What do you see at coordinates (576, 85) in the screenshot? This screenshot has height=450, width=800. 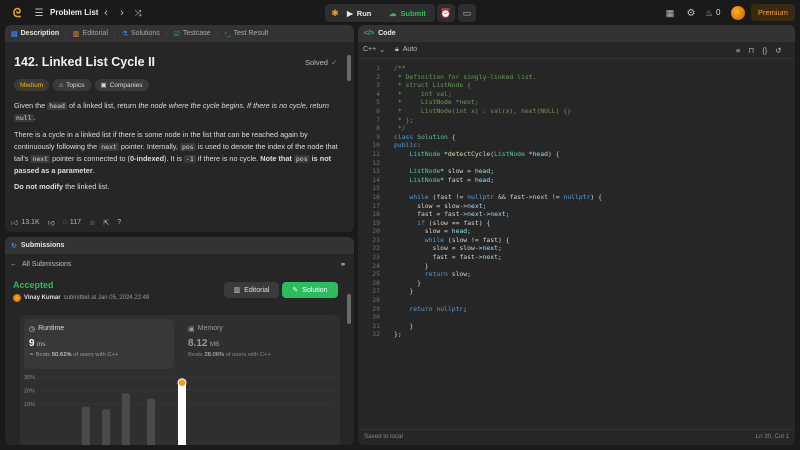 I see `code-line: 3 * struct ListNode {` at bounding box center [576, 85].